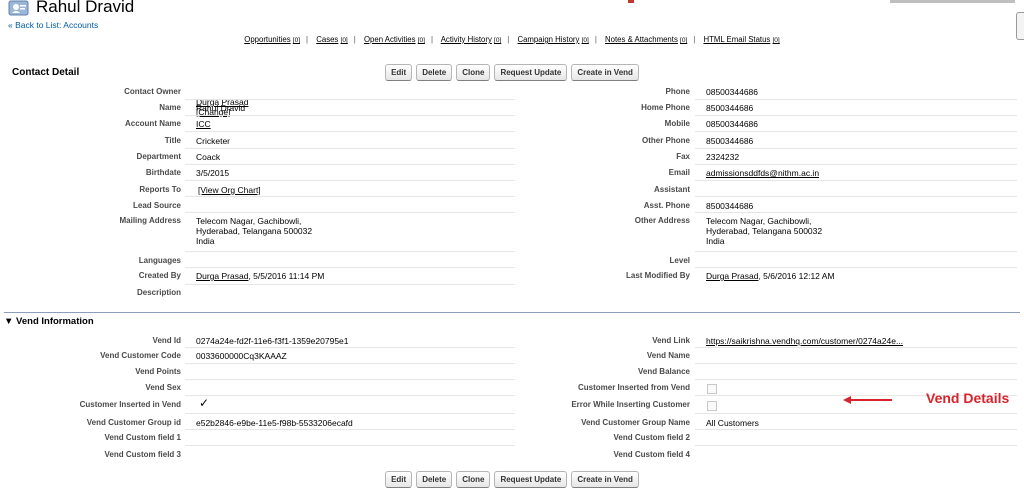  I want to click on languages-label: Languages, so click(159, 260).